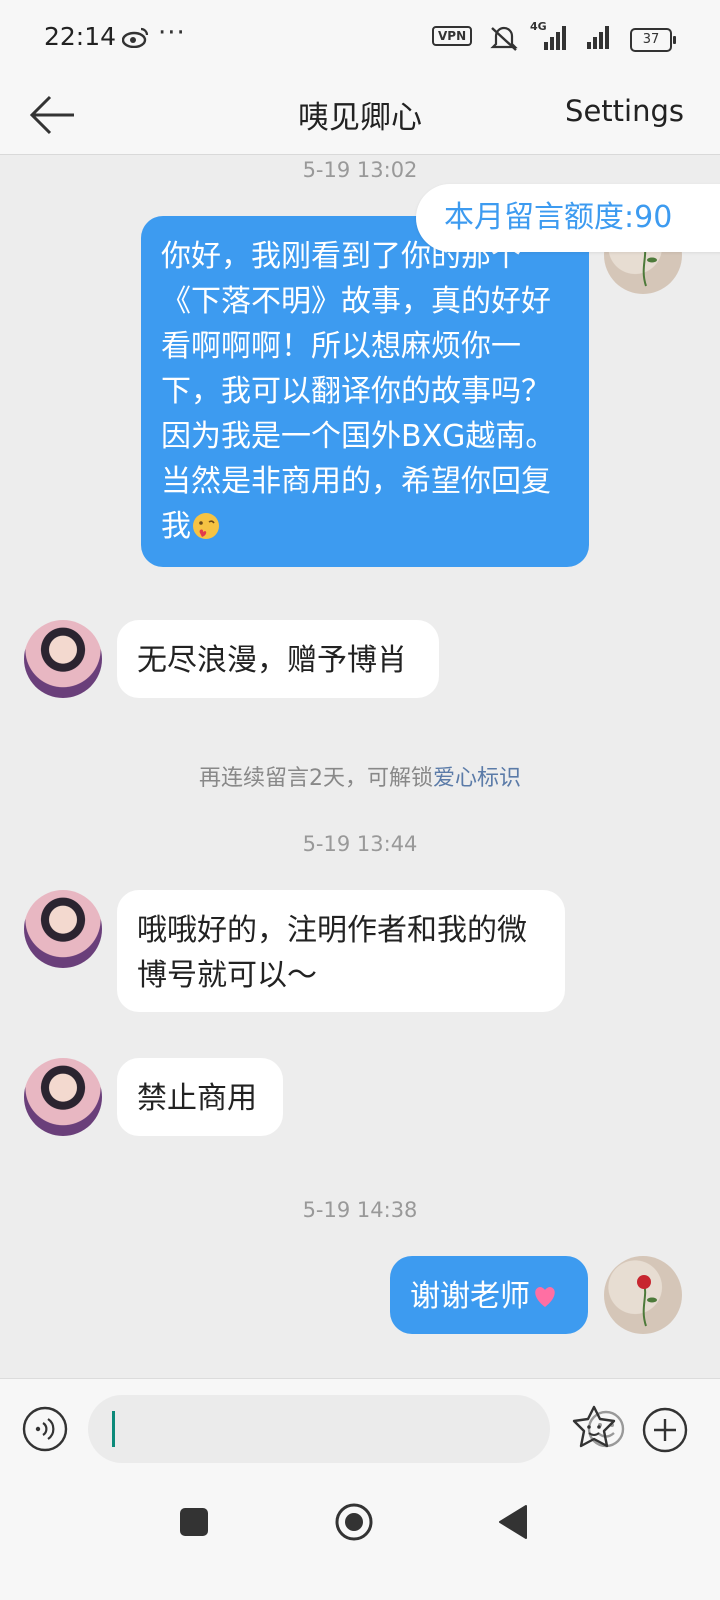 This screenshot has width=720, height=1600. I want to click on voice-icon, so click(45, 1429).